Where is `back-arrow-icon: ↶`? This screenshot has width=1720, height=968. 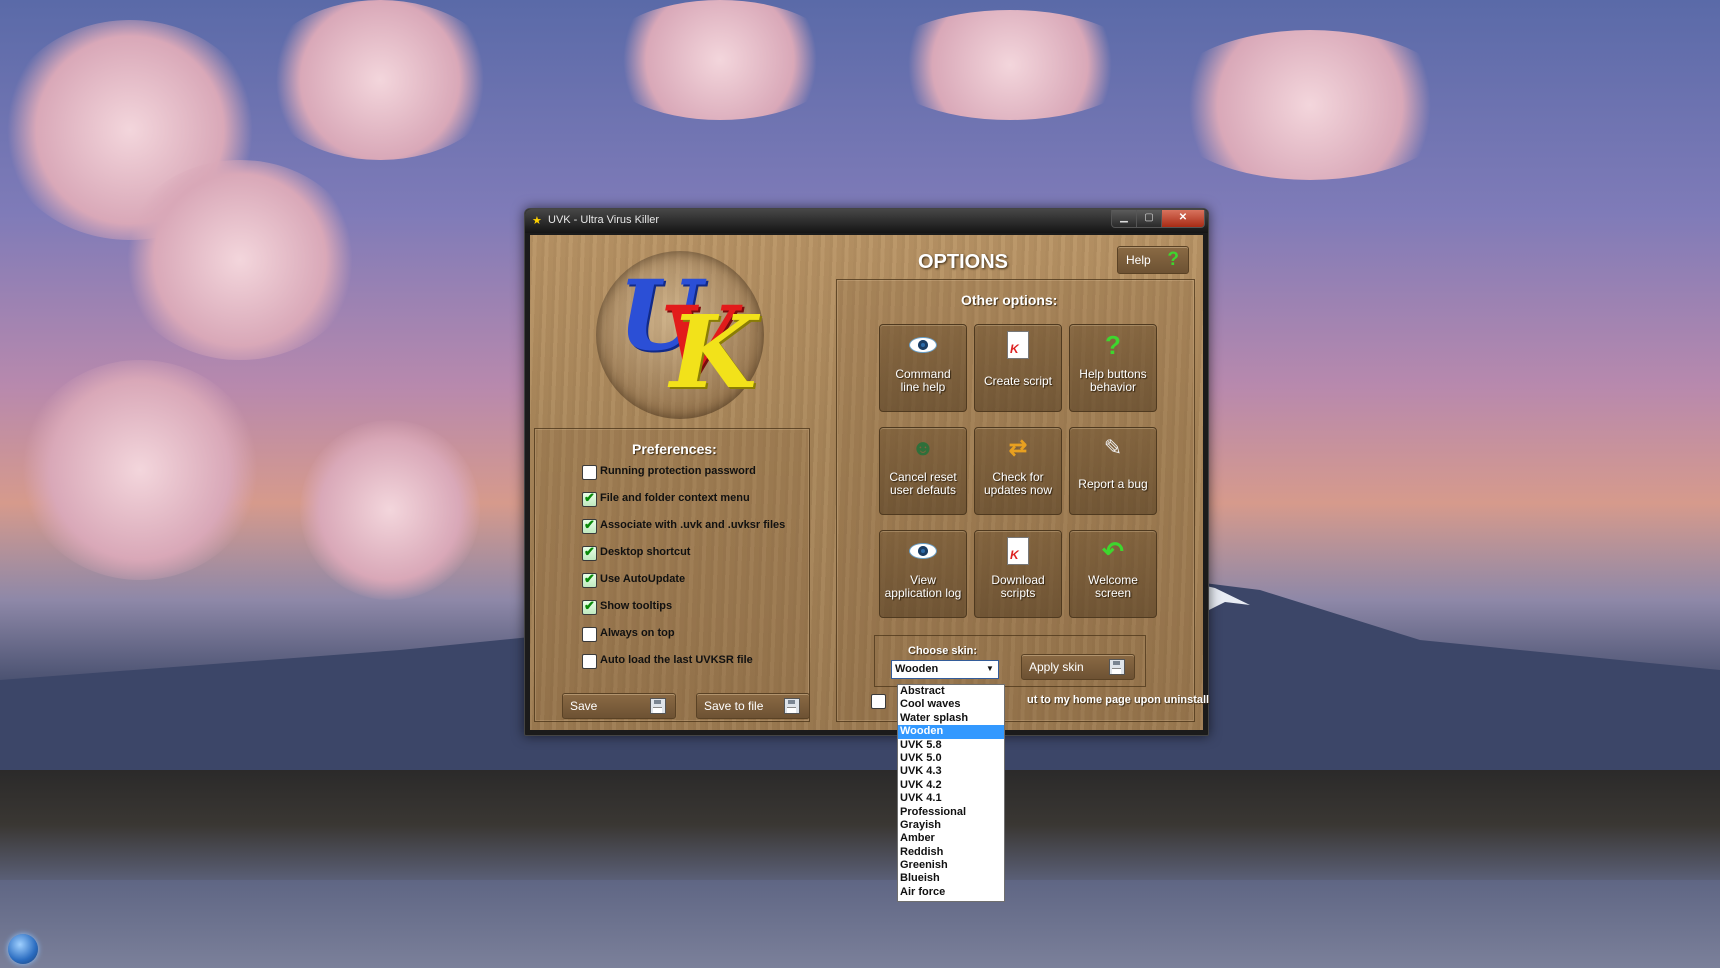
back-arrow-icon: ↶ is located at coordinates (1113, 551).